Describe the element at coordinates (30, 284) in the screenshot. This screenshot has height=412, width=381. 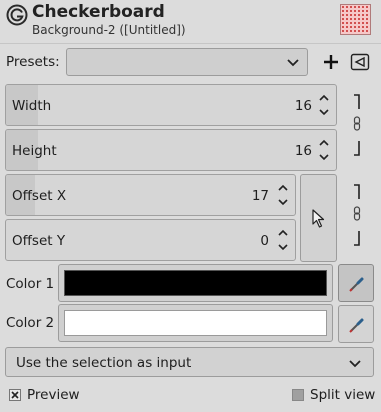
I see `color1-label: Color 1` at that location.